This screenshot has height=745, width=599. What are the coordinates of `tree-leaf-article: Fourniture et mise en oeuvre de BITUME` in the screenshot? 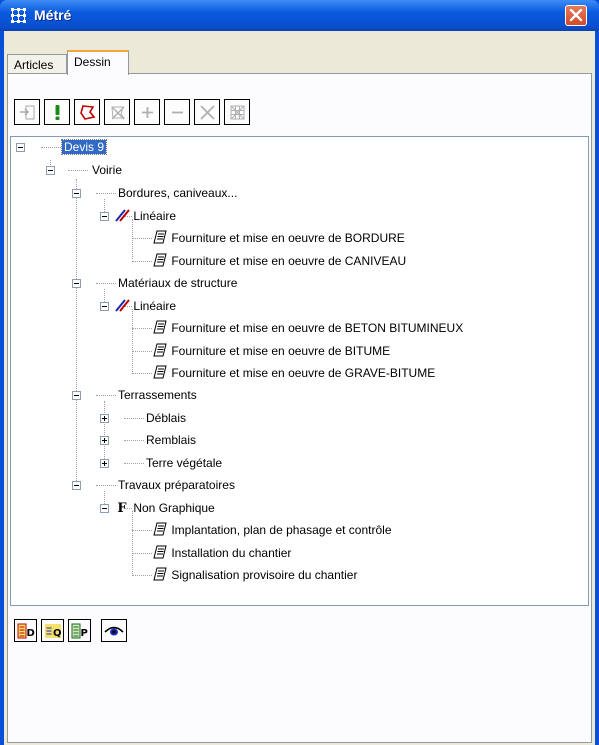 It's located at (271, 351).